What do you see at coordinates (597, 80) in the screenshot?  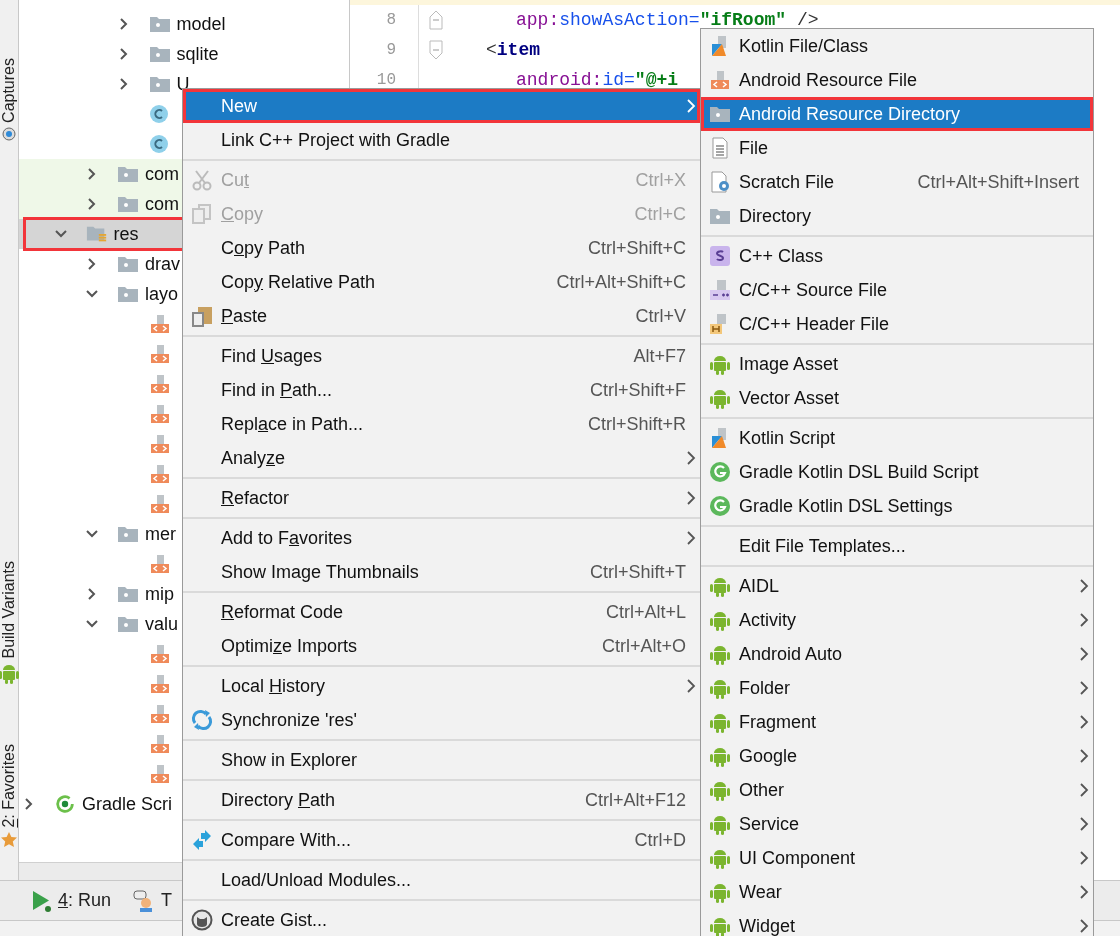 I see `code-line: android:id=″@+i` at bounding box center [597, 80].